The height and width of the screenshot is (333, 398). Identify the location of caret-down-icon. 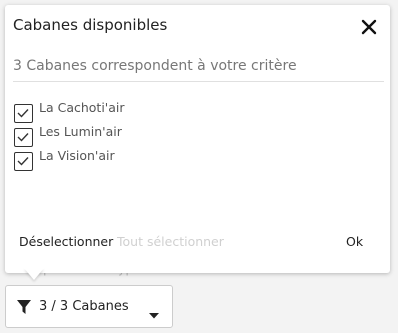
(154, 313).